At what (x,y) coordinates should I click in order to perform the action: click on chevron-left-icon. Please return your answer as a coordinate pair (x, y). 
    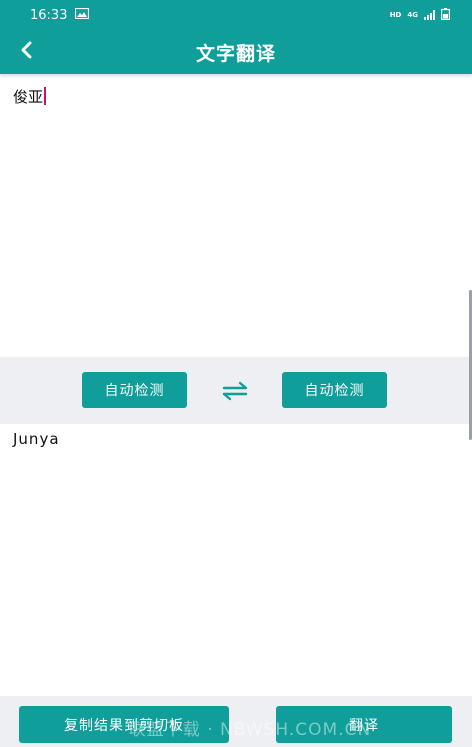
    Looking at the image, I should click on (26, 52).